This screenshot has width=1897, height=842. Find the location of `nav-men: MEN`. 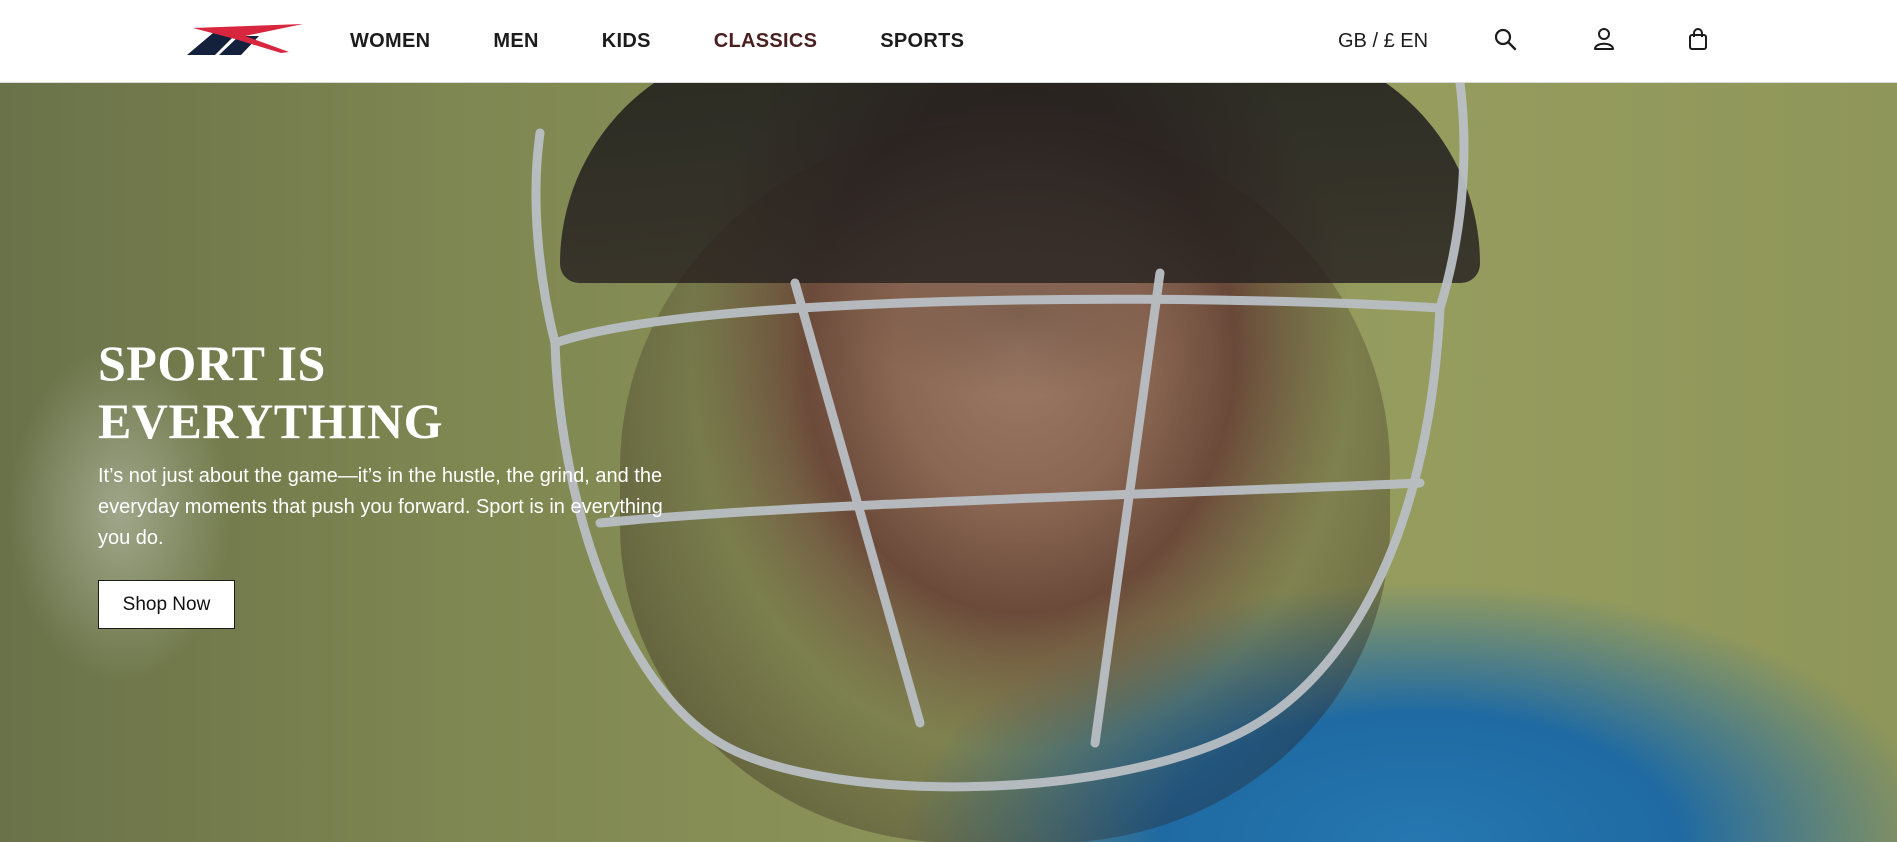

nav-men: MEN is located at coordinates (515, 41).